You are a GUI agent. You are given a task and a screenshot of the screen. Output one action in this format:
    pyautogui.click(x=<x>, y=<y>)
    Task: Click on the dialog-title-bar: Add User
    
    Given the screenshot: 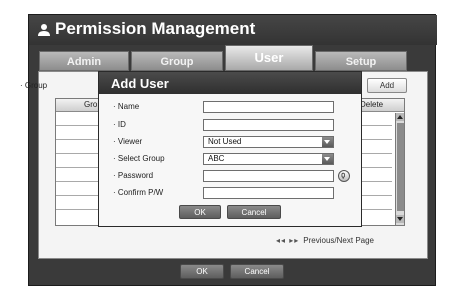 What is the action you would take?
    pyautogui.click(x=230, y=83)
    